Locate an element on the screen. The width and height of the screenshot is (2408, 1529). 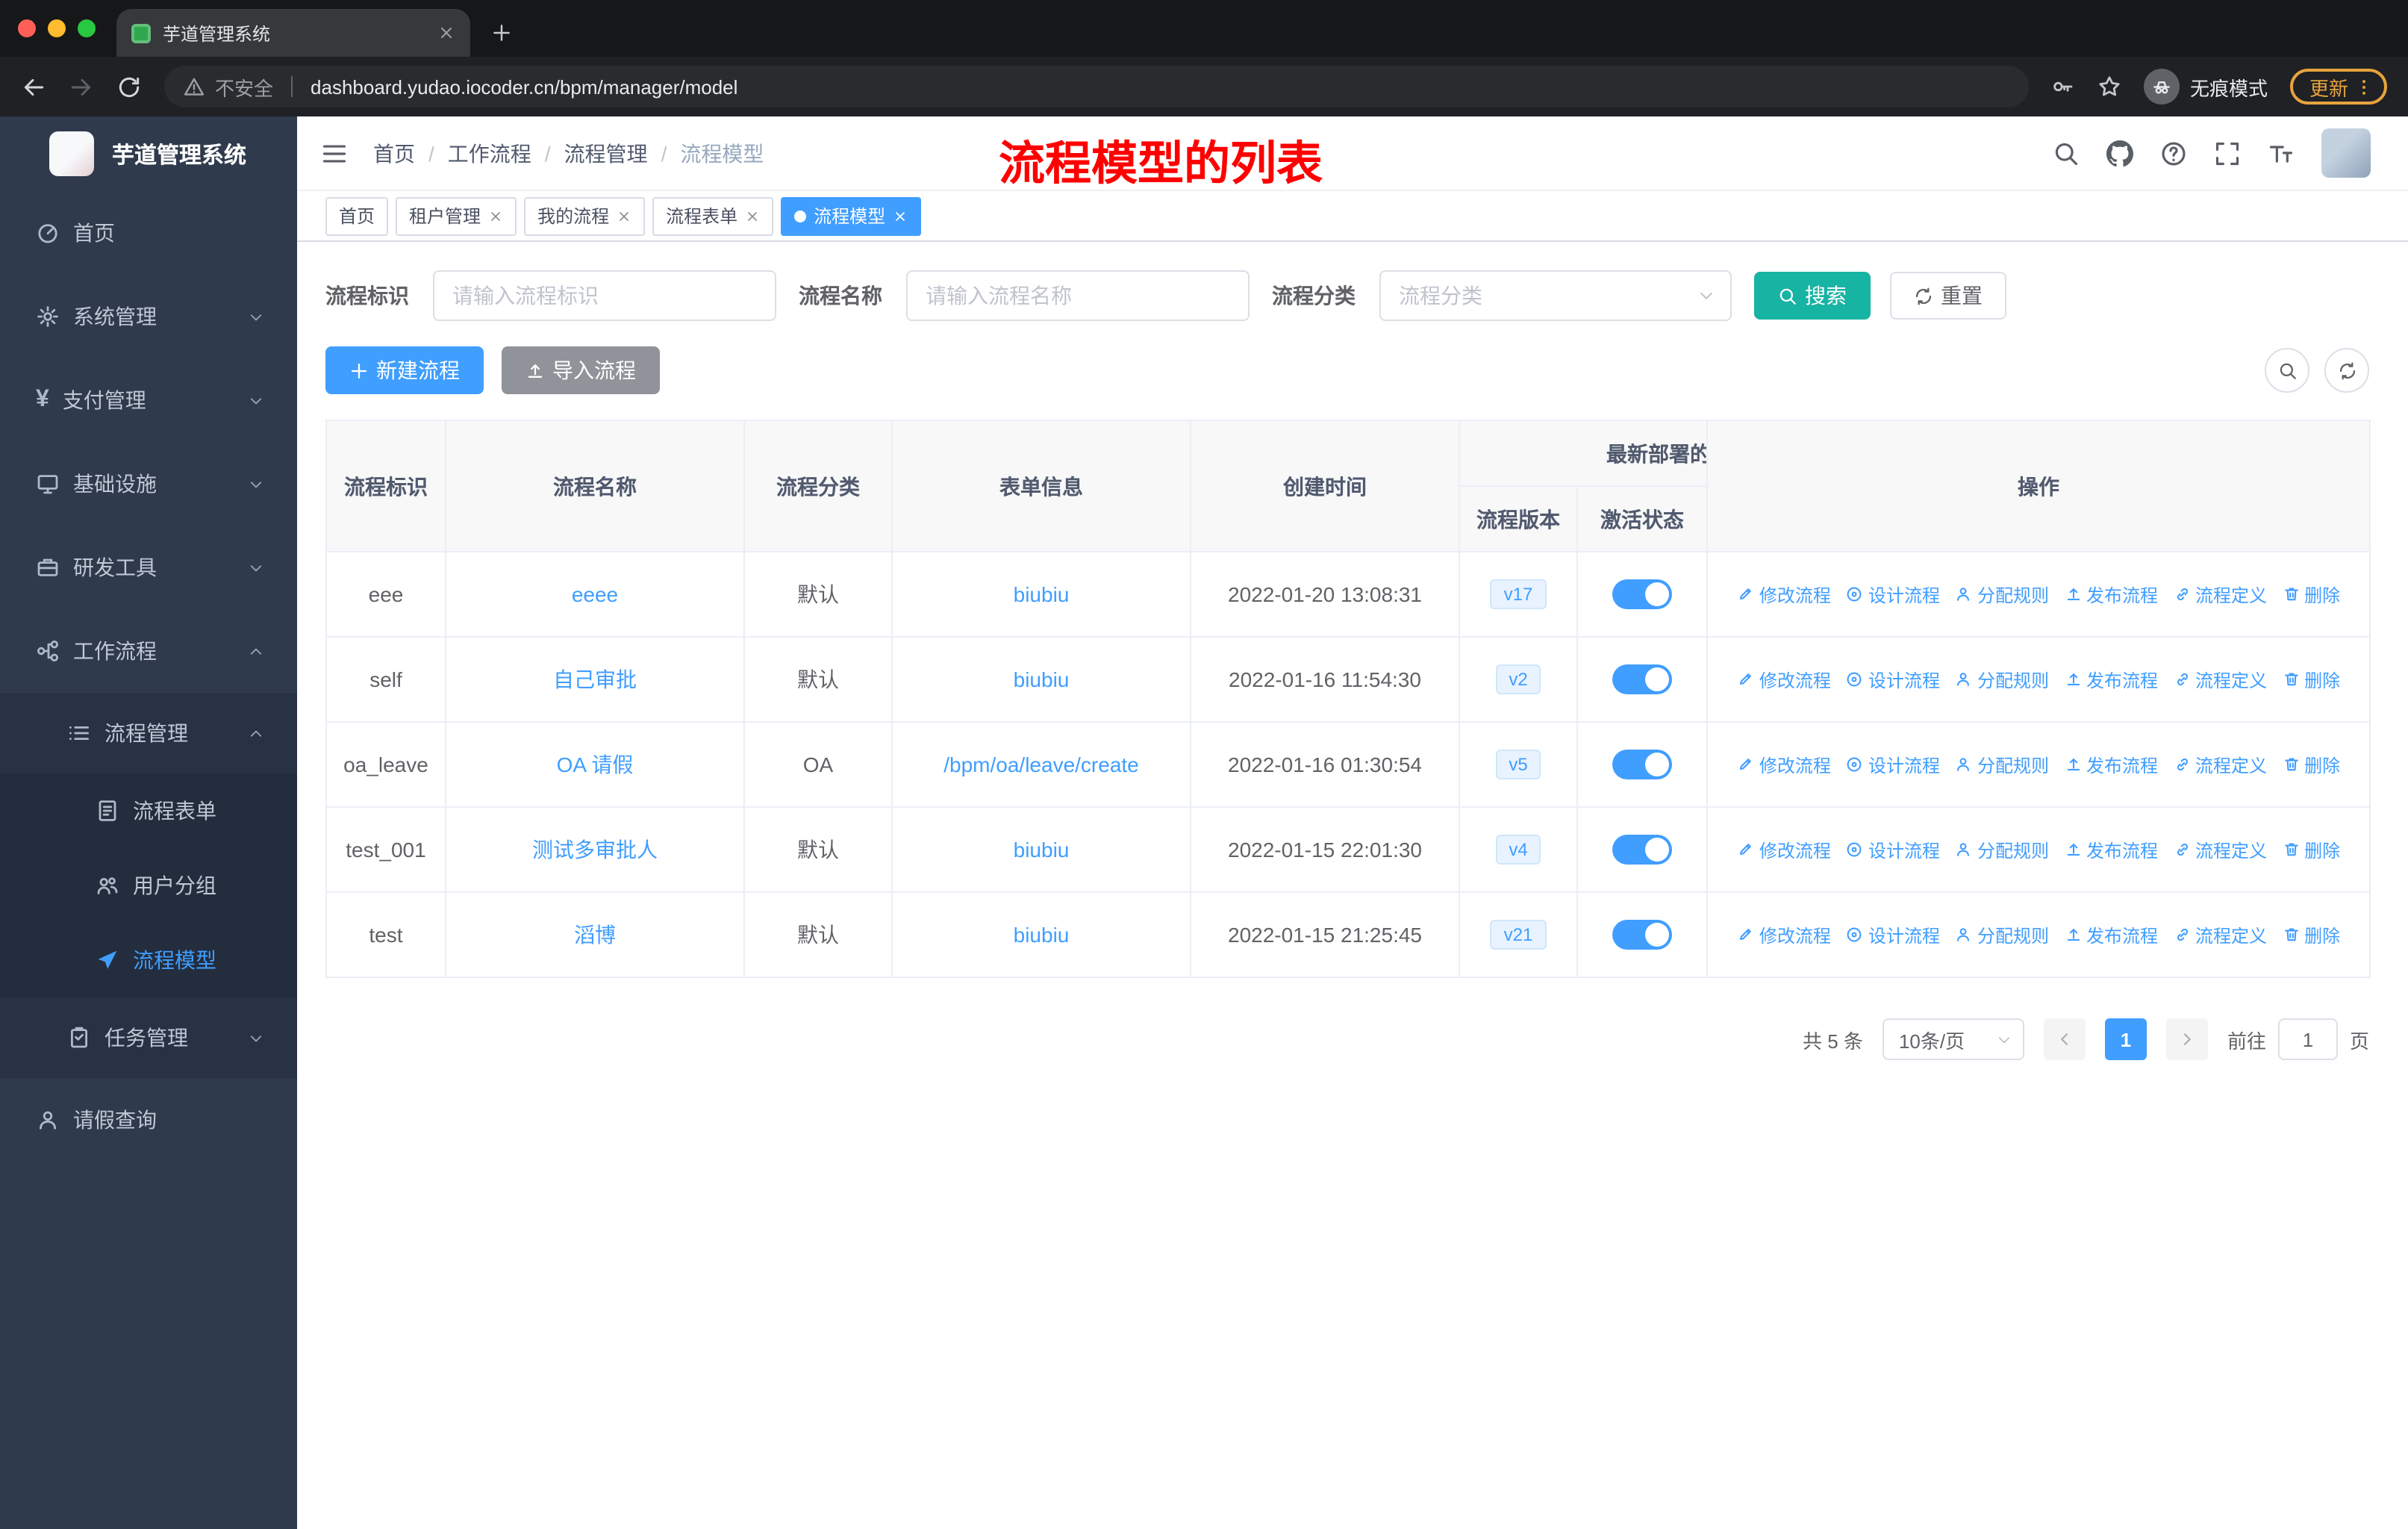
browser-menu-icon is located at coordinates (2364, 86).